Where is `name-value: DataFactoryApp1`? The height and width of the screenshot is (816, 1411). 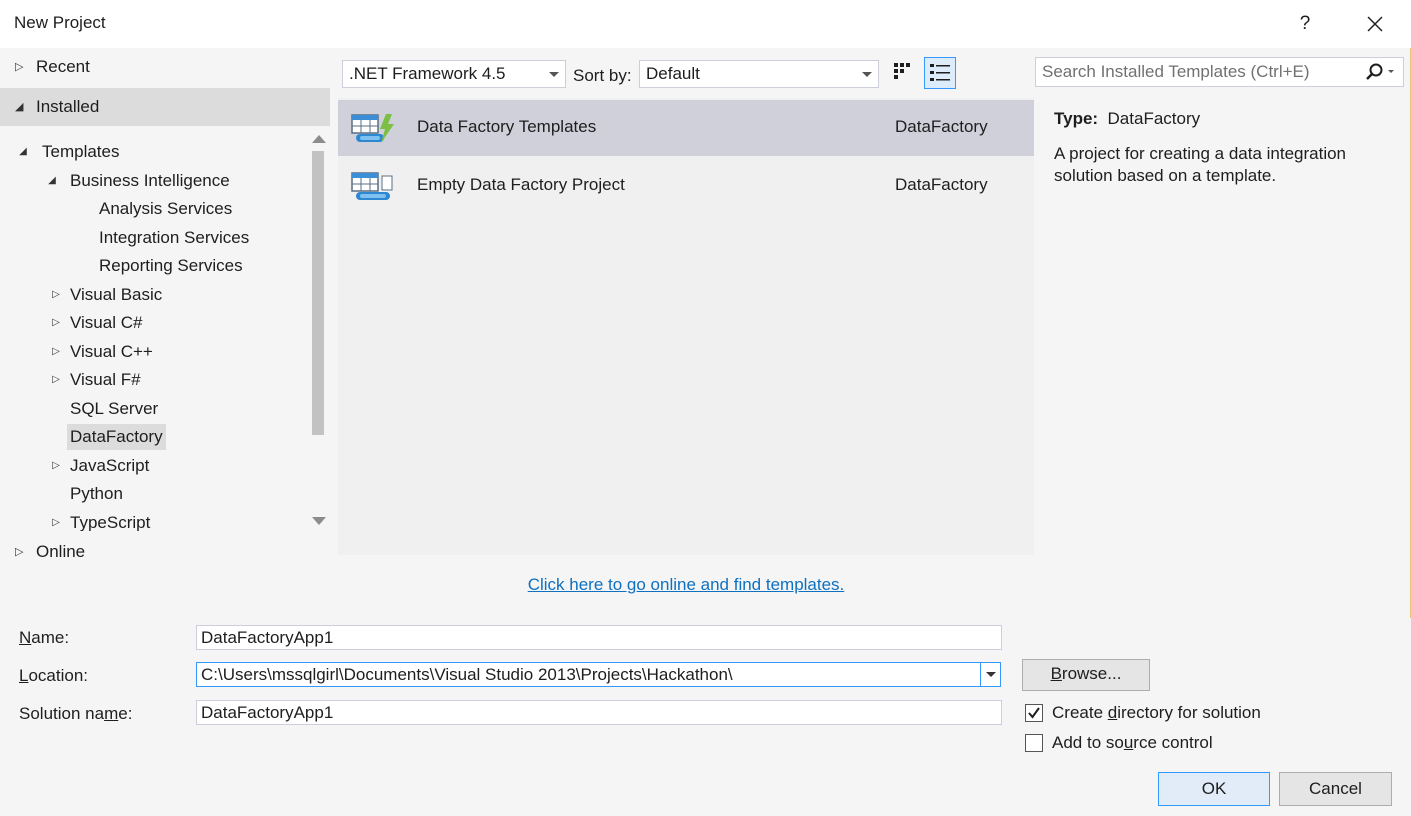 name-value: DataFactoryApp1 is located at coordinates (267, 637).